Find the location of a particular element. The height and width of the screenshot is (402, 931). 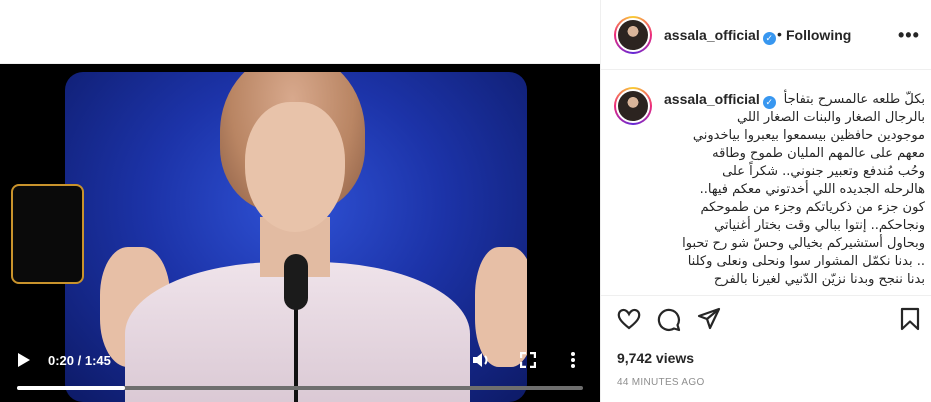

progress-fill is located at coordinates (71, 388).